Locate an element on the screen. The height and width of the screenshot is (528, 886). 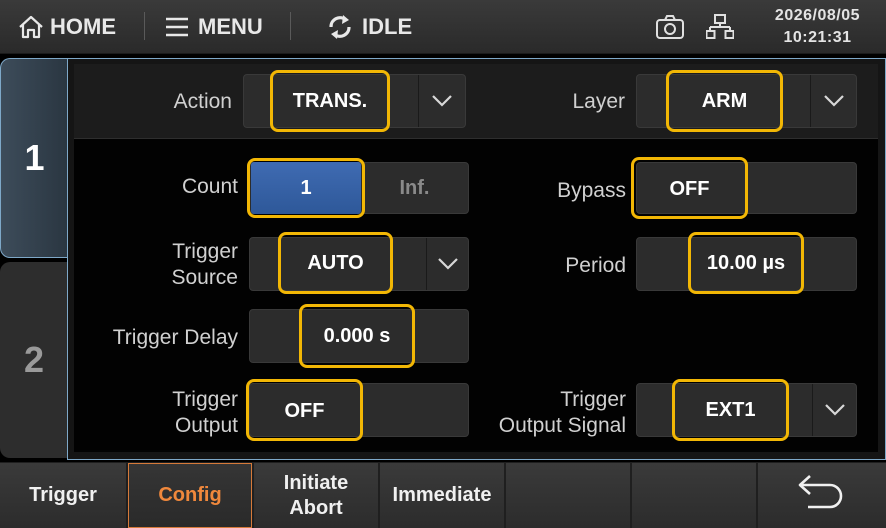
layer-label: Layer is located at coordinates (598, 101).